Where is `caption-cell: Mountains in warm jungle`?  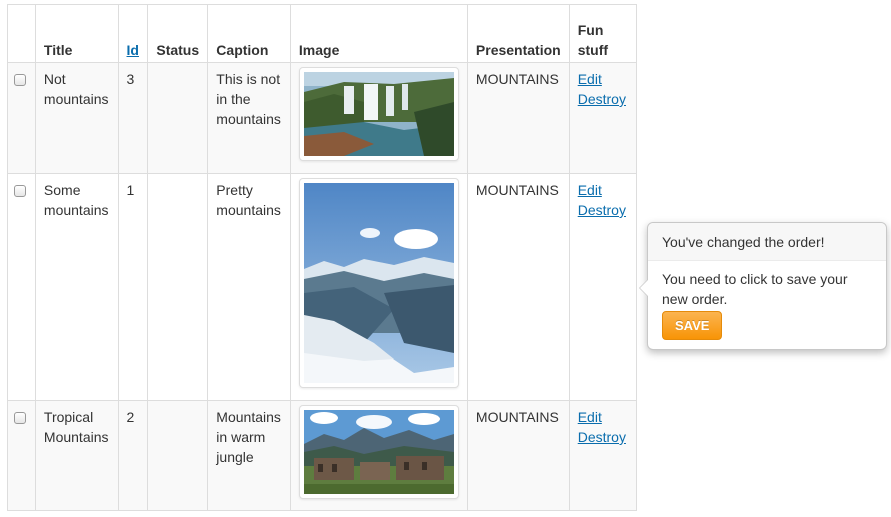
caption-cell: Mountains in warm jungle is located at coordinates (249, 455).